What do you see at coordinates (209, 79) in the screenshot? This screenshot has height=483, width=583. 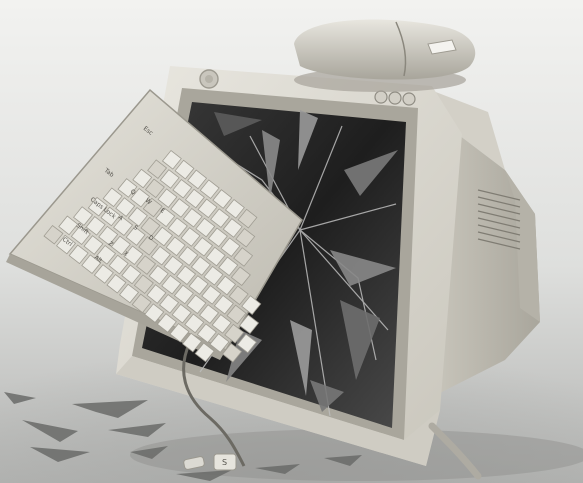 I see `power-button-inner` at bounding box center [209, 79].